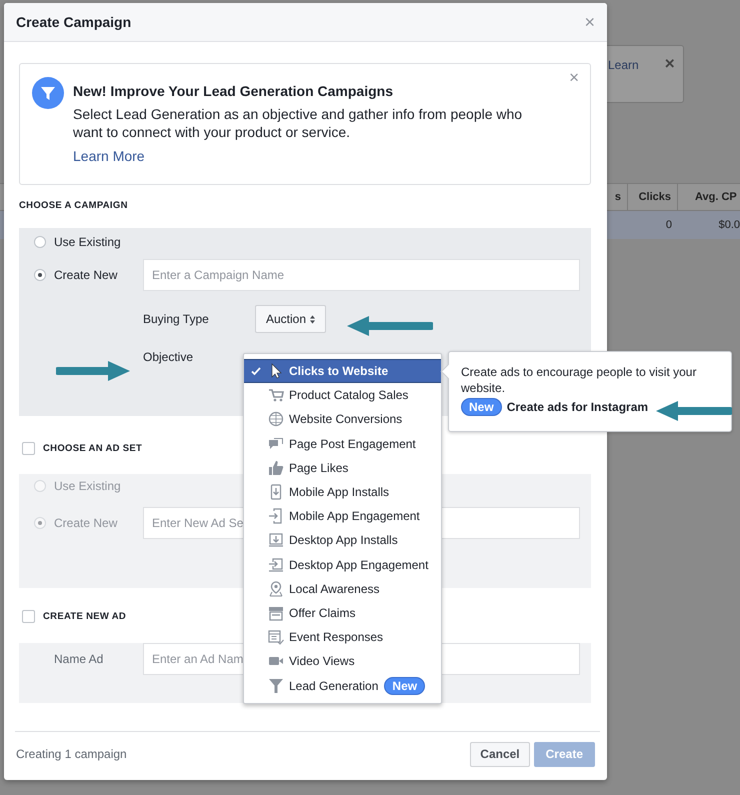  What do you see at coordinates (176, 319) in the screenshot?
I see `buying-type-label: Buying Type` at bounding box center [176, 319].